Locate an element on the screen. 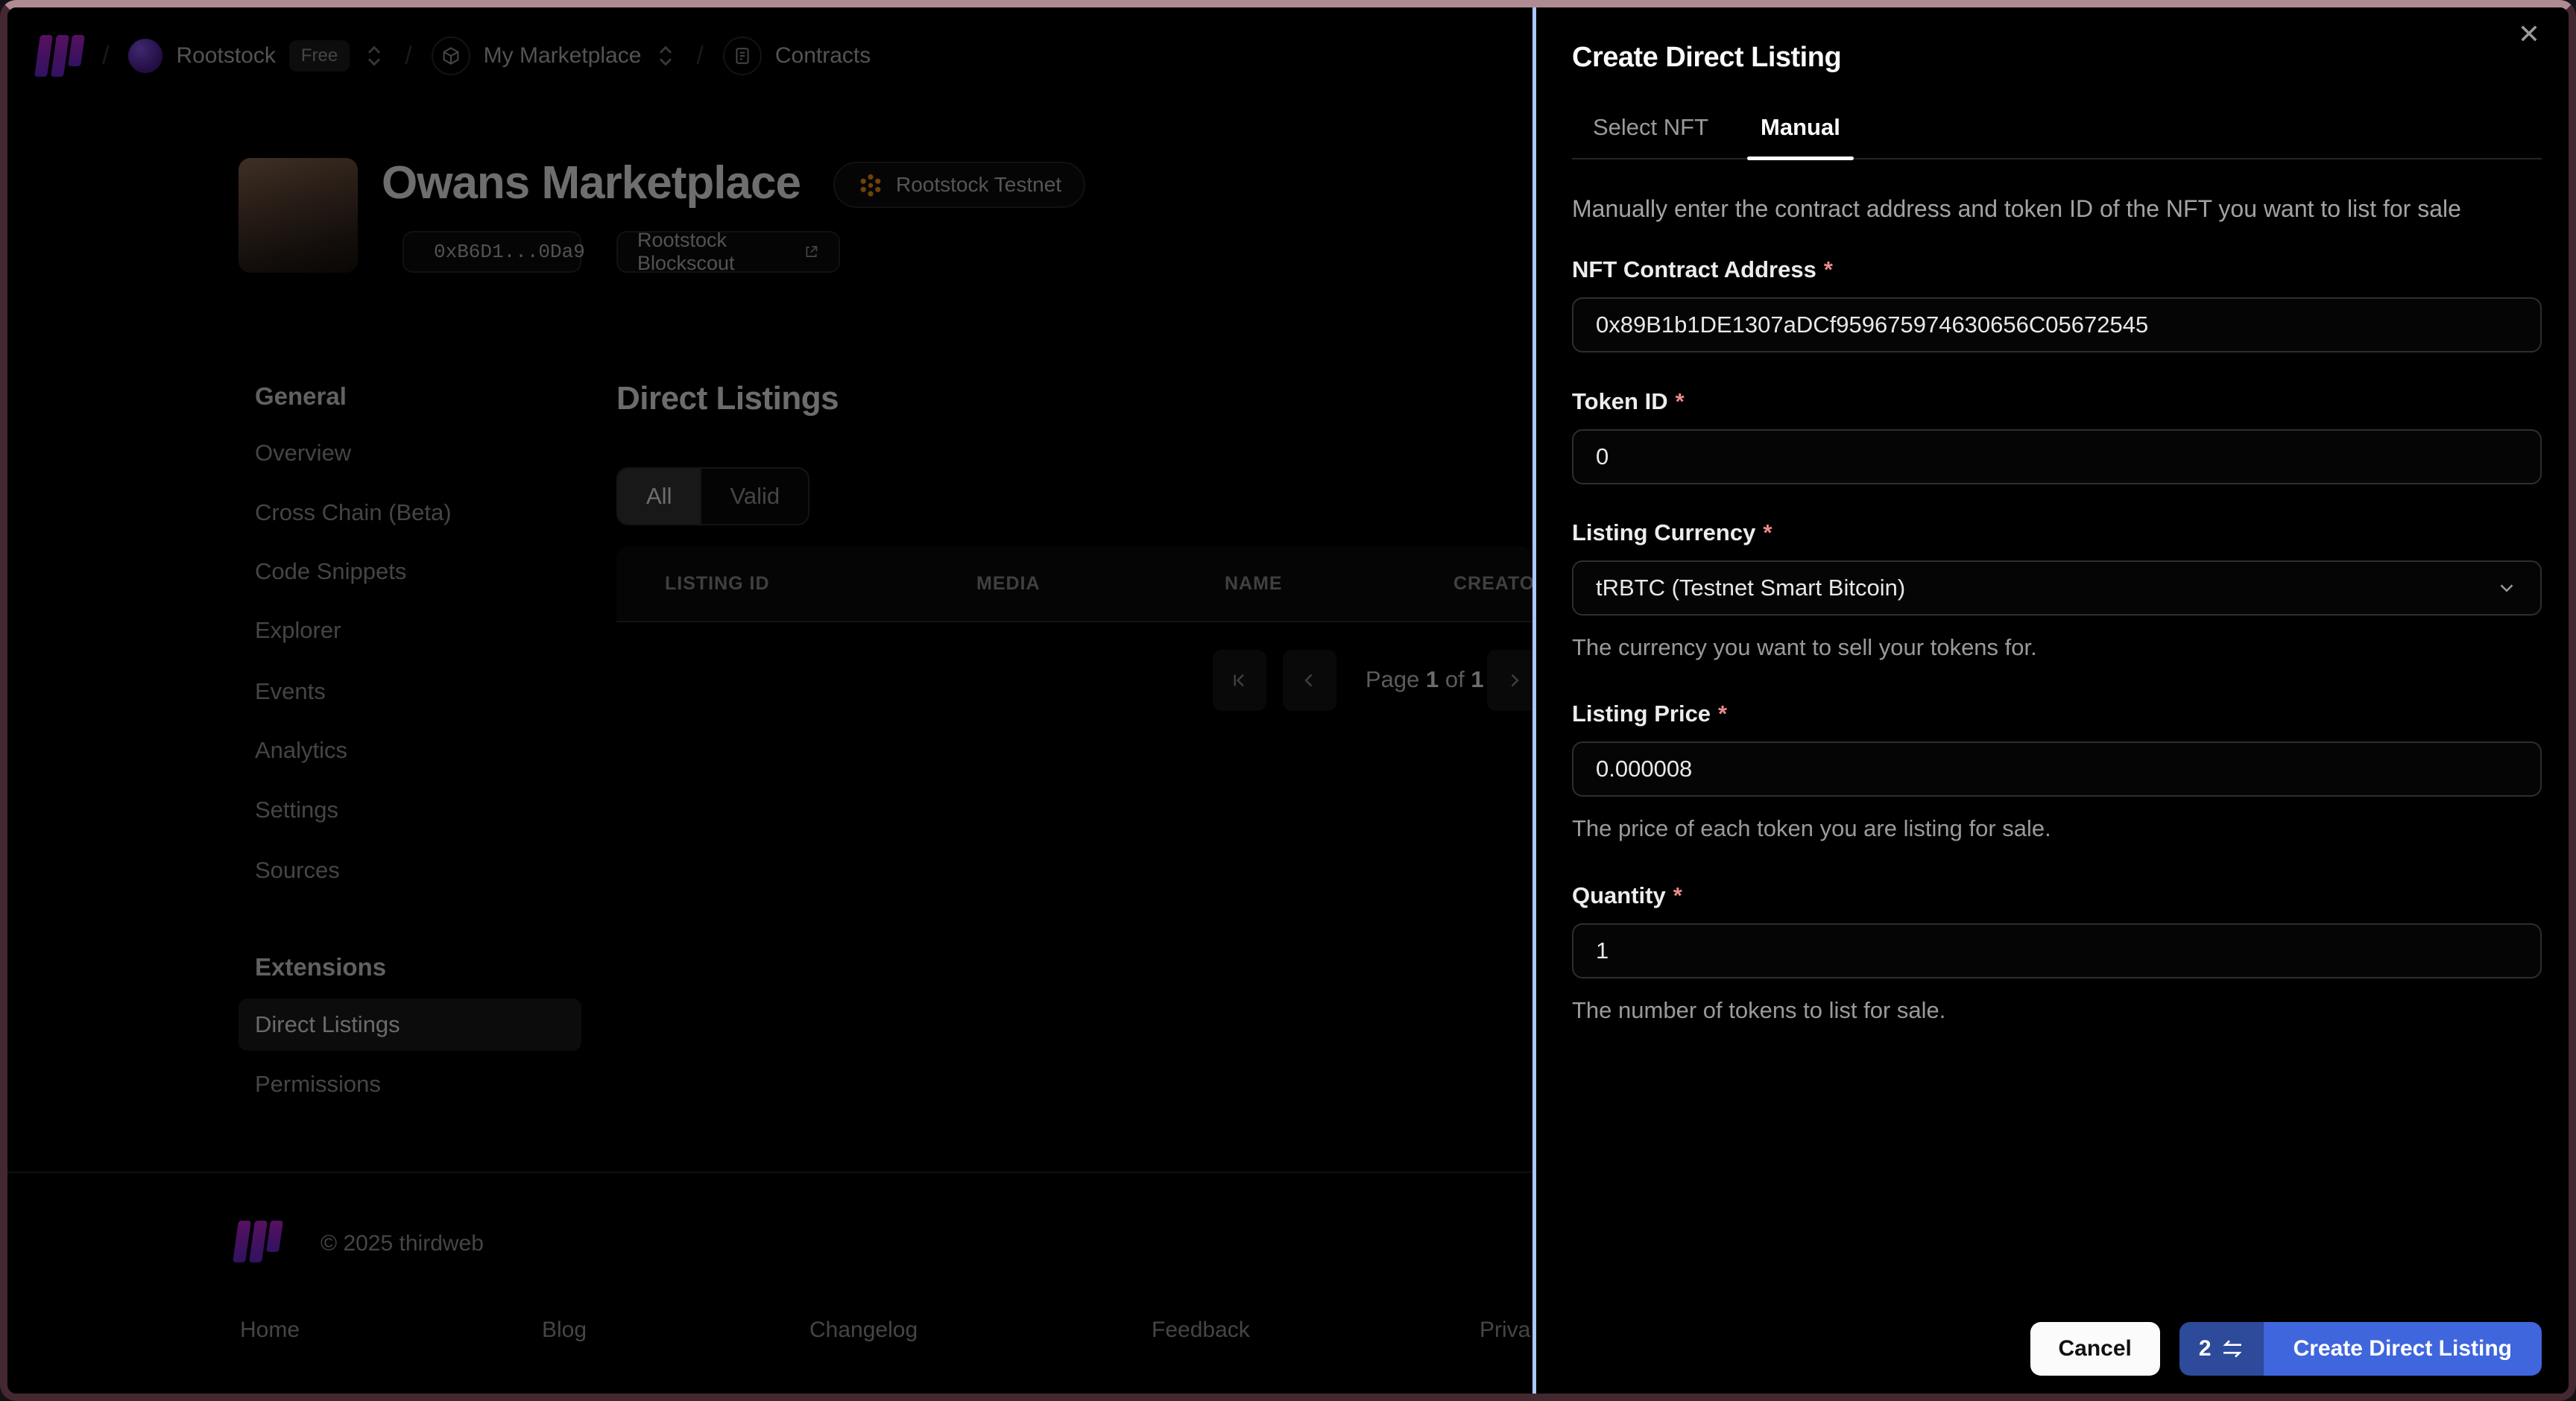 The width and height of the screenshot is (2576, 1401). drawer-tabs: Select NFT Manual is located at coordinates (2057, 128).